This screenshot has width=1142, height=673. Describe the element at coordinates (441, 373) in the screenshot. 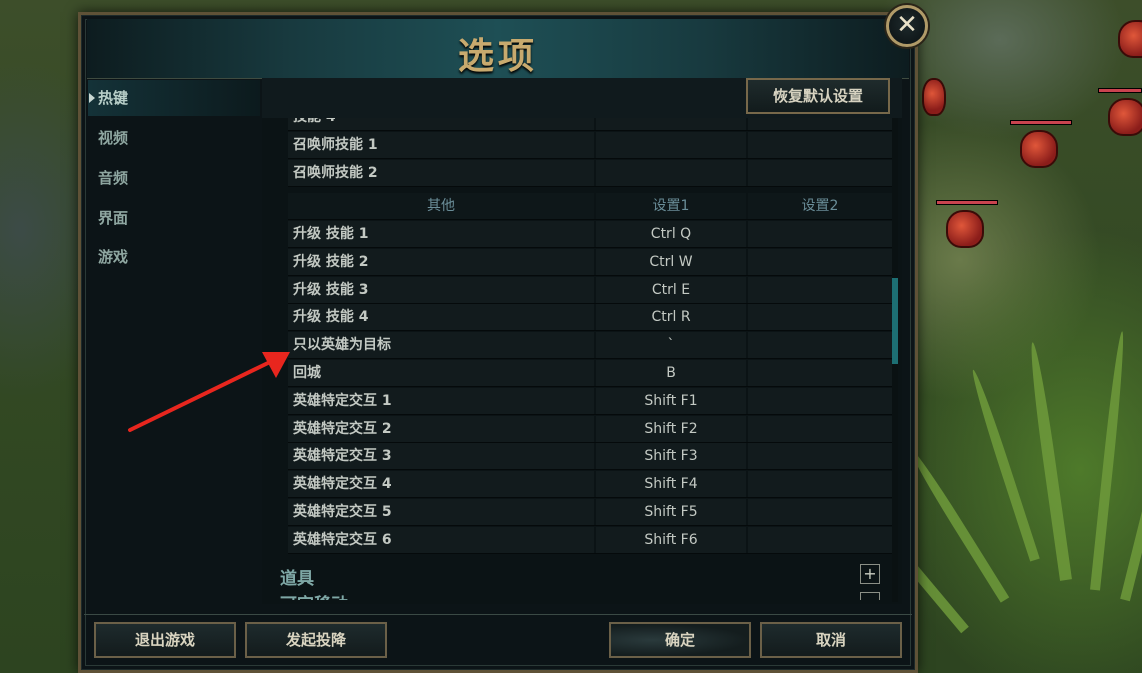

I see `hotkey-name: 回城` at that location.